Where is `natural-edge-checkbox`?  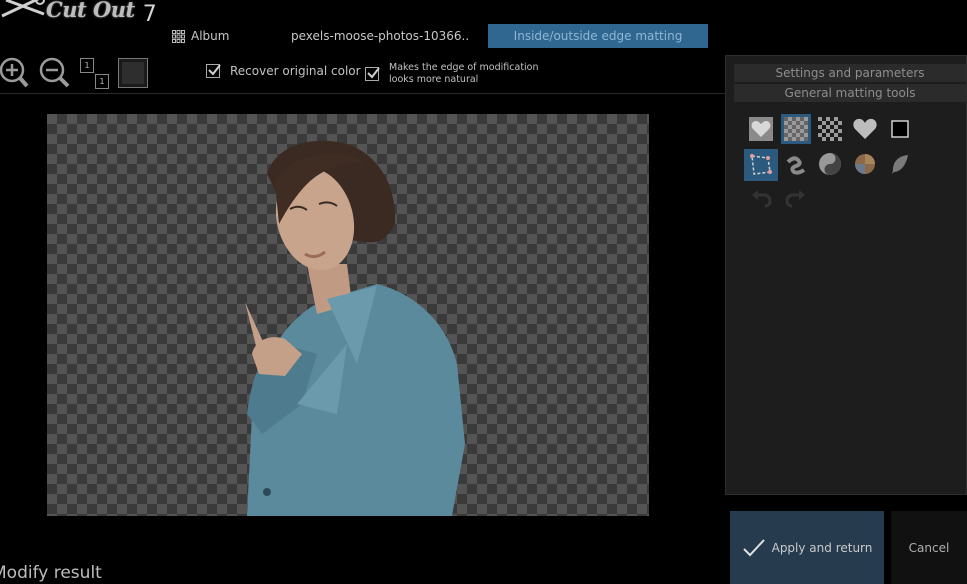 natural-edge-checkbox is located at coordinates (372, 74).